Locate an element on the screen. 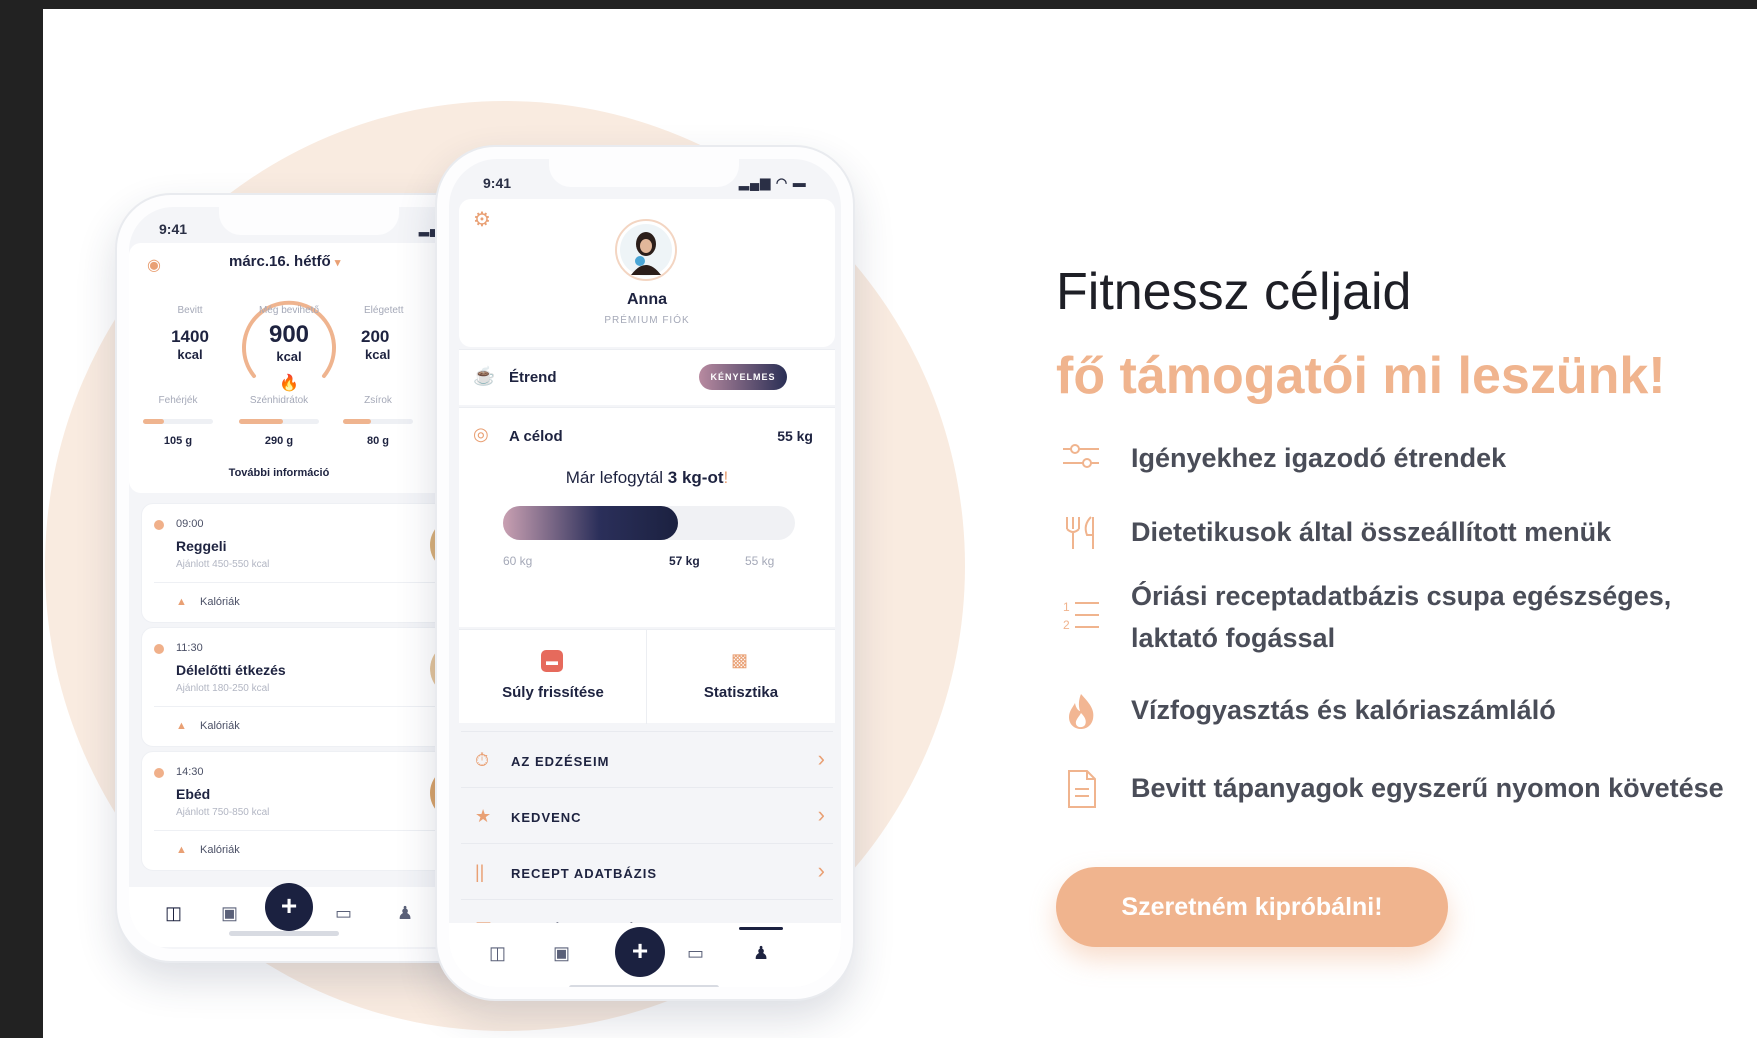 The width and height of the screenshot is (1757, 1038). feature-item: Dietetikusok által összeállított menük is located at coordinates (1406, 532).